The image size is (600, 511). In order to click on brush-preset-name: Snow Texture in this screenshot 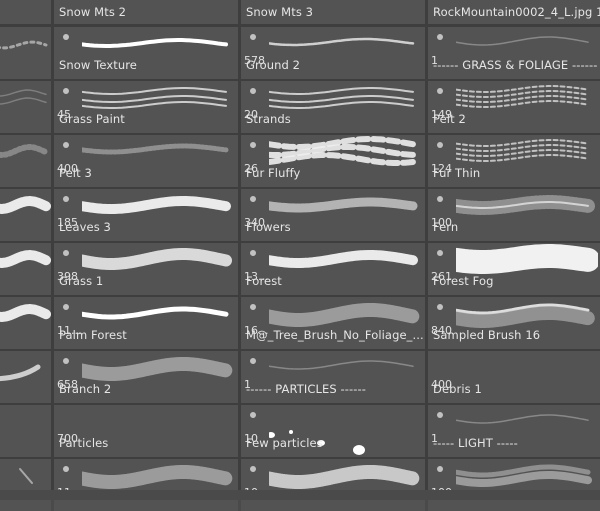, I will do `click(98, 65)`.